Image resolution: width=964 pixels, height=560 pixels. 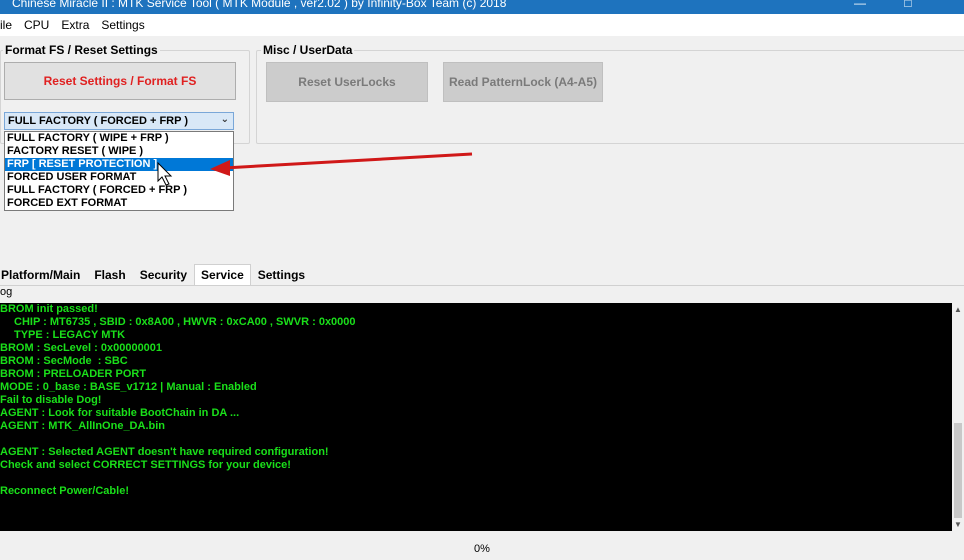 I want to click on dropdown-option: FORCED EXT FORMAT, so click(x=119, y=203).